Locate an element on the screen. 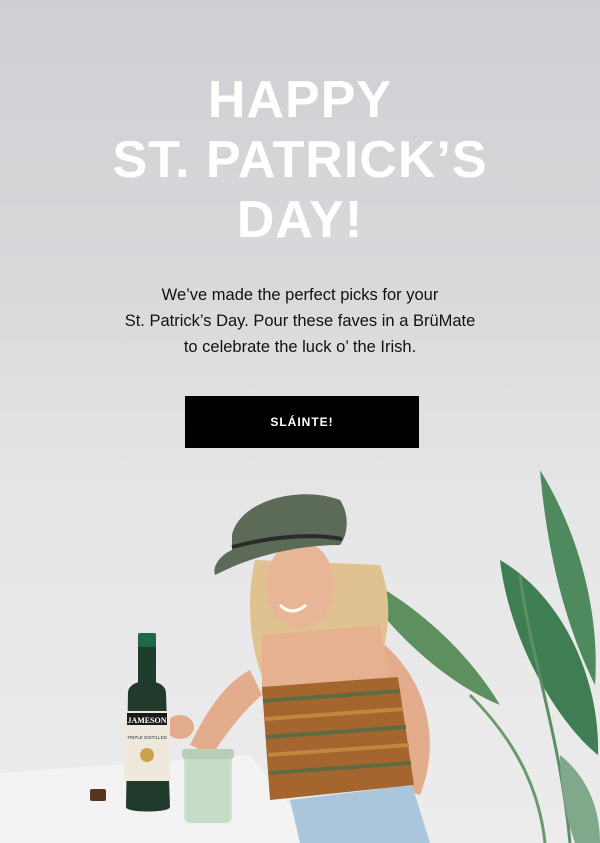  bottle-sublabel: TRIPLE DISTILLED is located at coordinates (147, 737).